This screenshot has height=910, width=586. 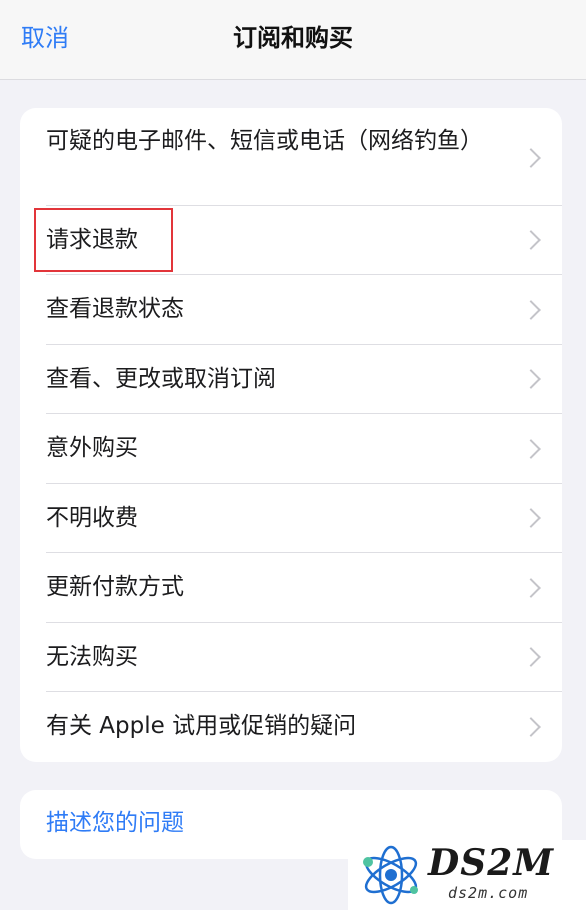 I want to click on list-item-label: 不明收费, so click(x=92, y=518).